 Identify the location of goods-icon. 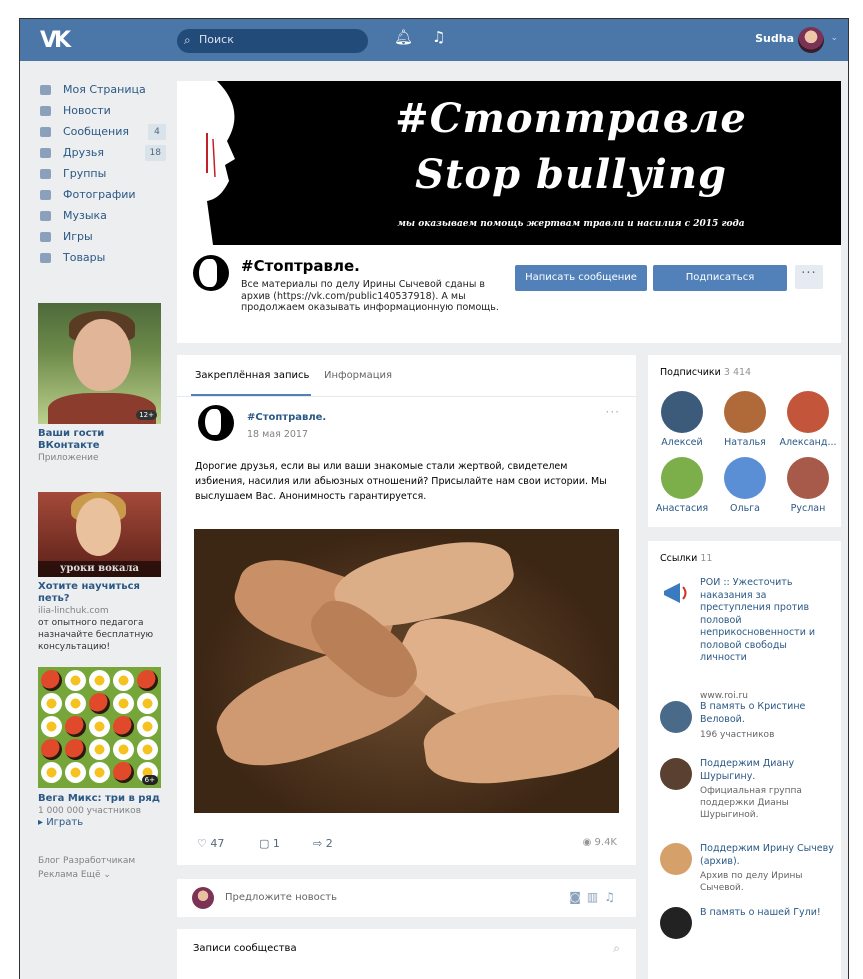
(45, 258).